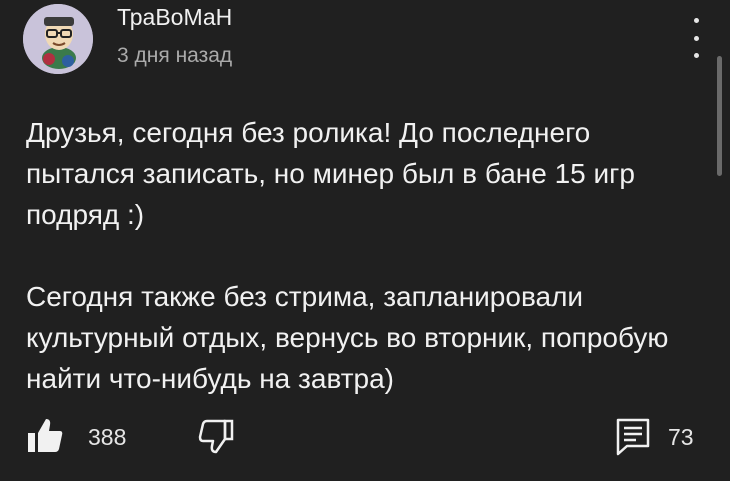  What do you see at coordinates (175, 55) in the screenshot?
I see `post-timestamp: 3 дня назад` at bounding box center [175, 55].